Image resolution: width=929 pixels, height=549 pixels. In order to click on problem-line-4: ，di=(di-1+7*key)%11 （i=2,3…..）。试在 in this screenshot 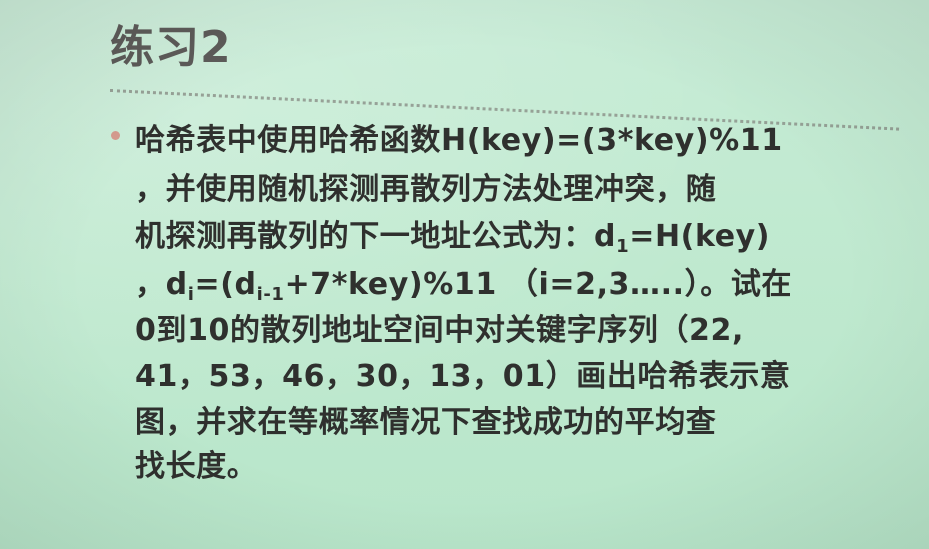, I will do `click(463, 287)`.